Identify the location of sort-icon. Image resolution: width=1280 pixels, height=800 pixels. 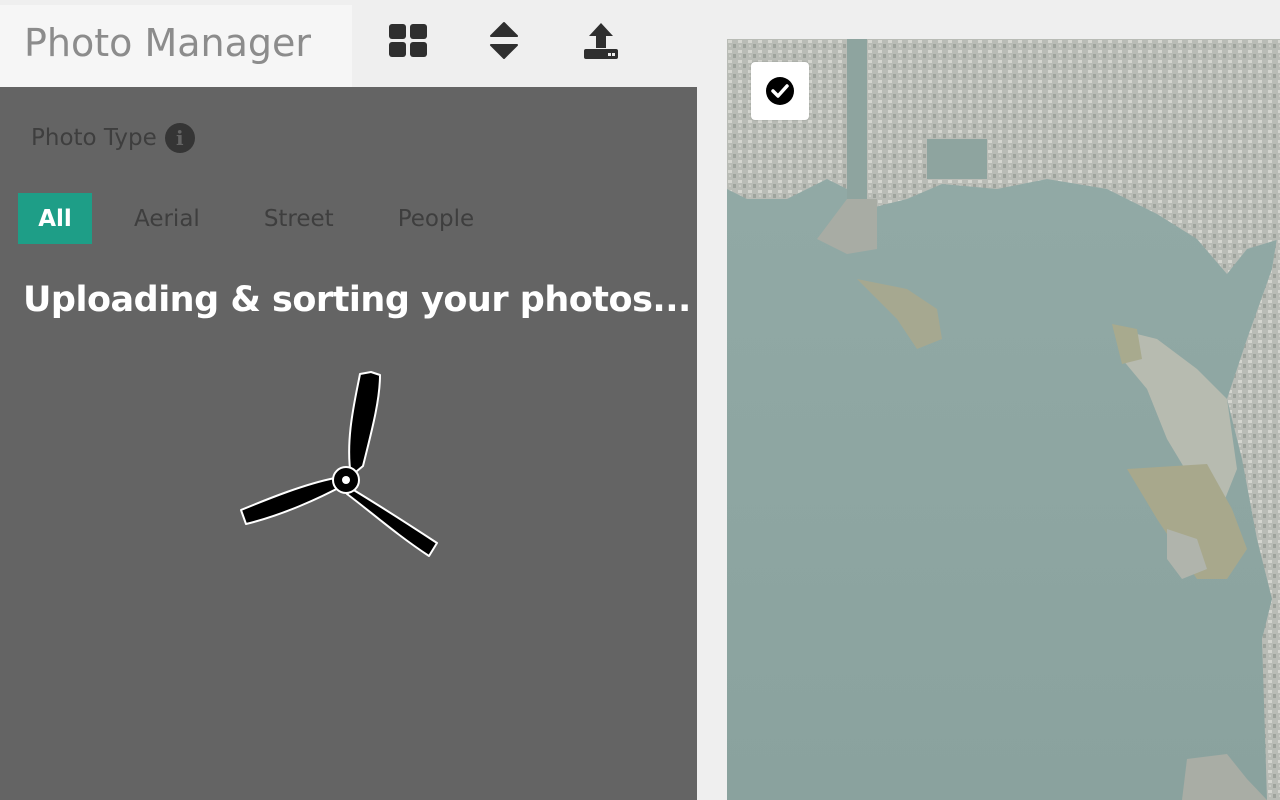
(504, 40).